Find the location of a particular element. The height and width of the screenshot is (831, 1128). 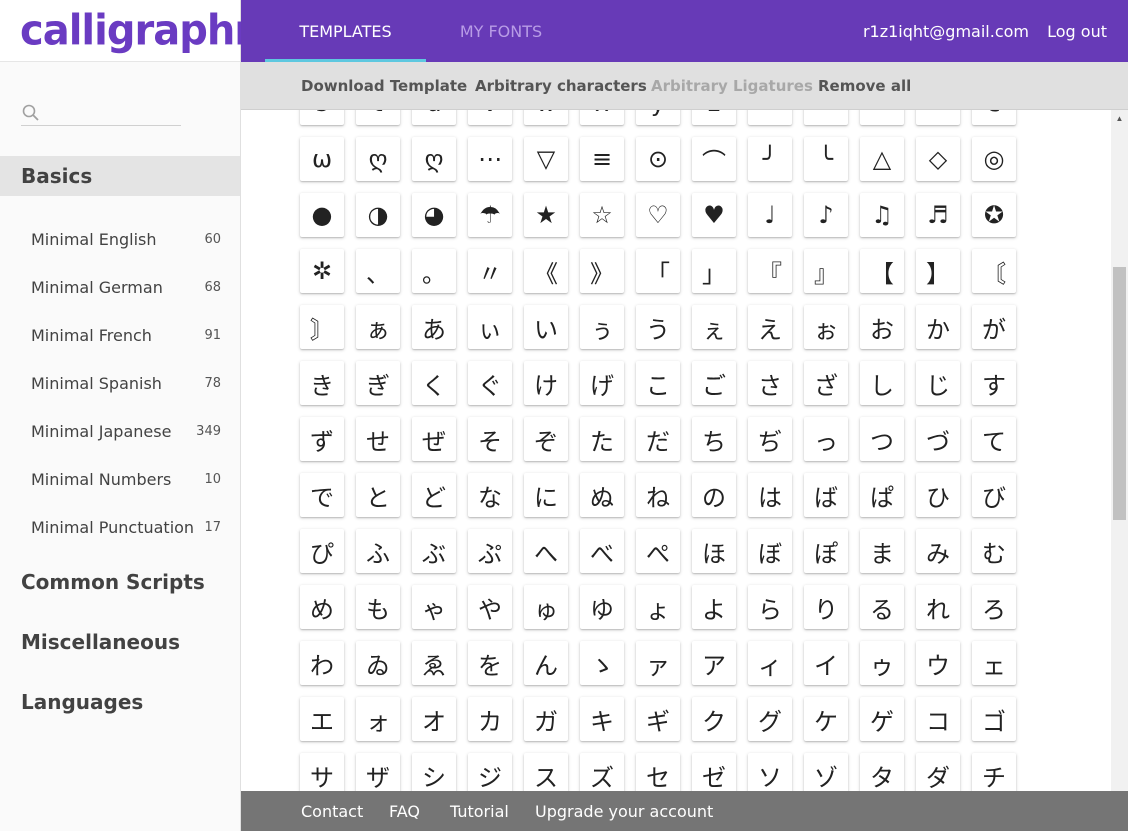

character-cell: ぶ is located at coordinates (434, 551).